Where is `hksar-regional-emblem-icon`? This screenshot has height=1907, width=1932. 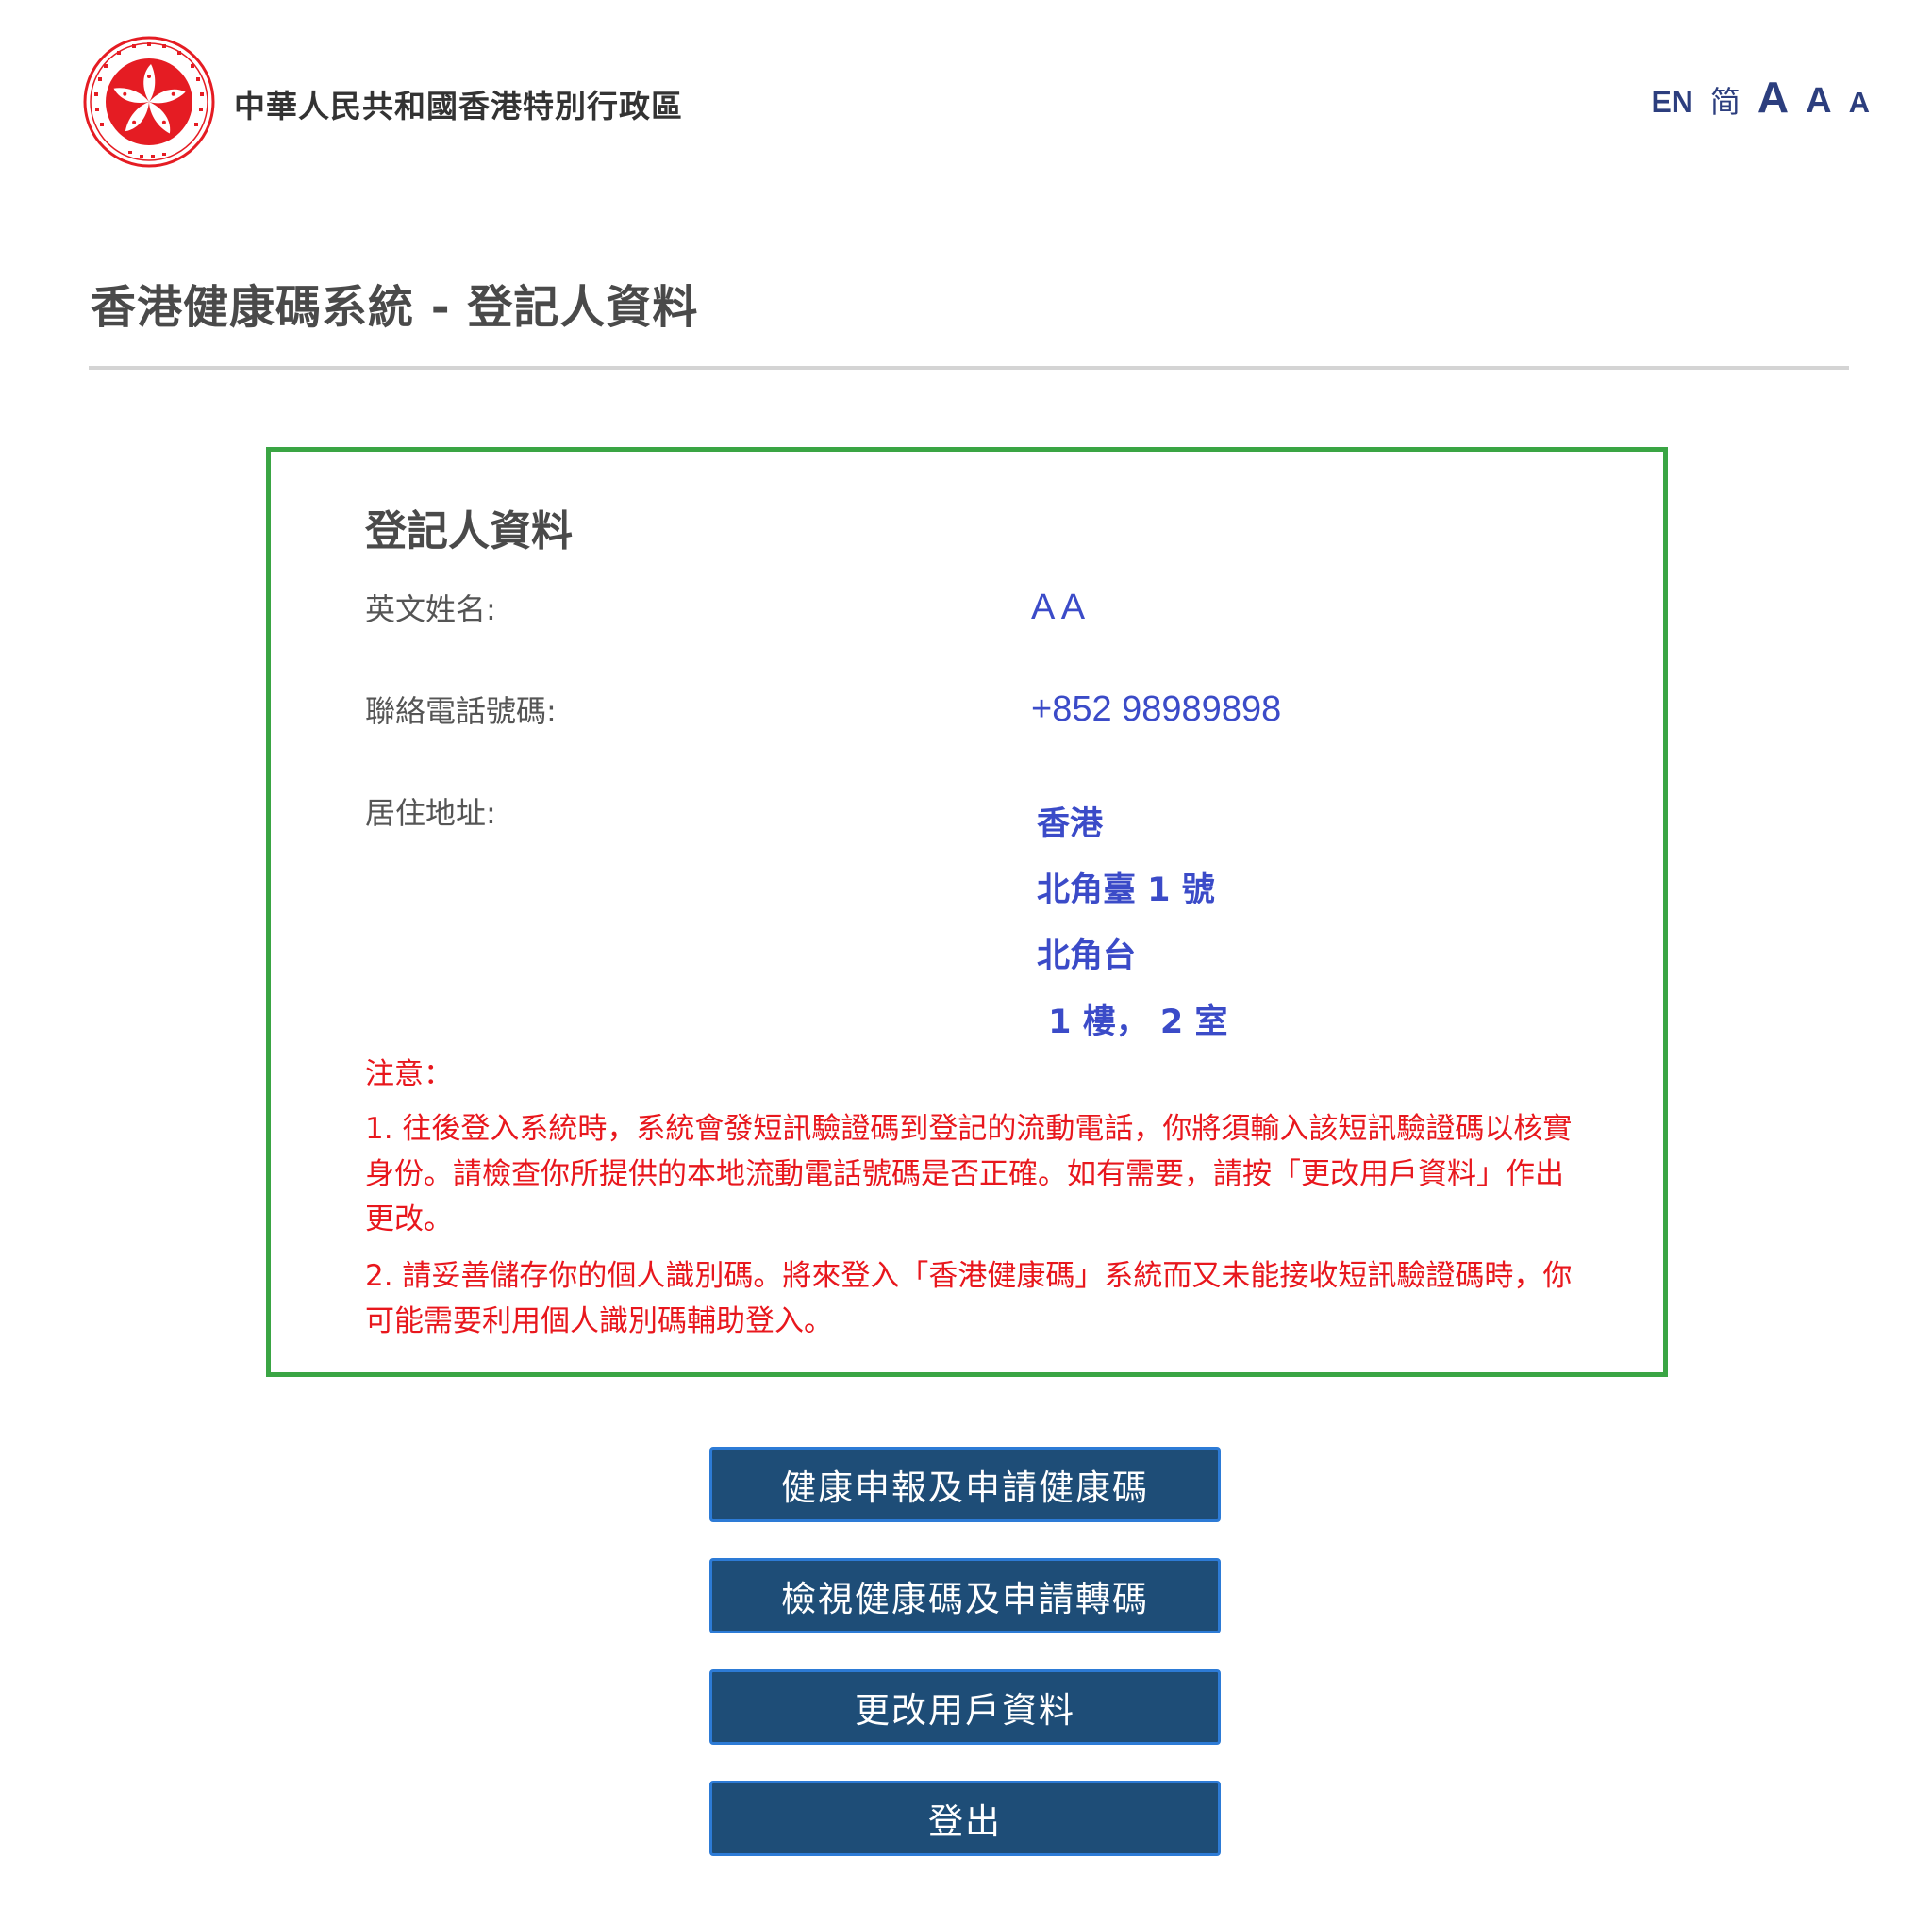 hksar-regional-emblem-icon is located at coordinates (149, 102).